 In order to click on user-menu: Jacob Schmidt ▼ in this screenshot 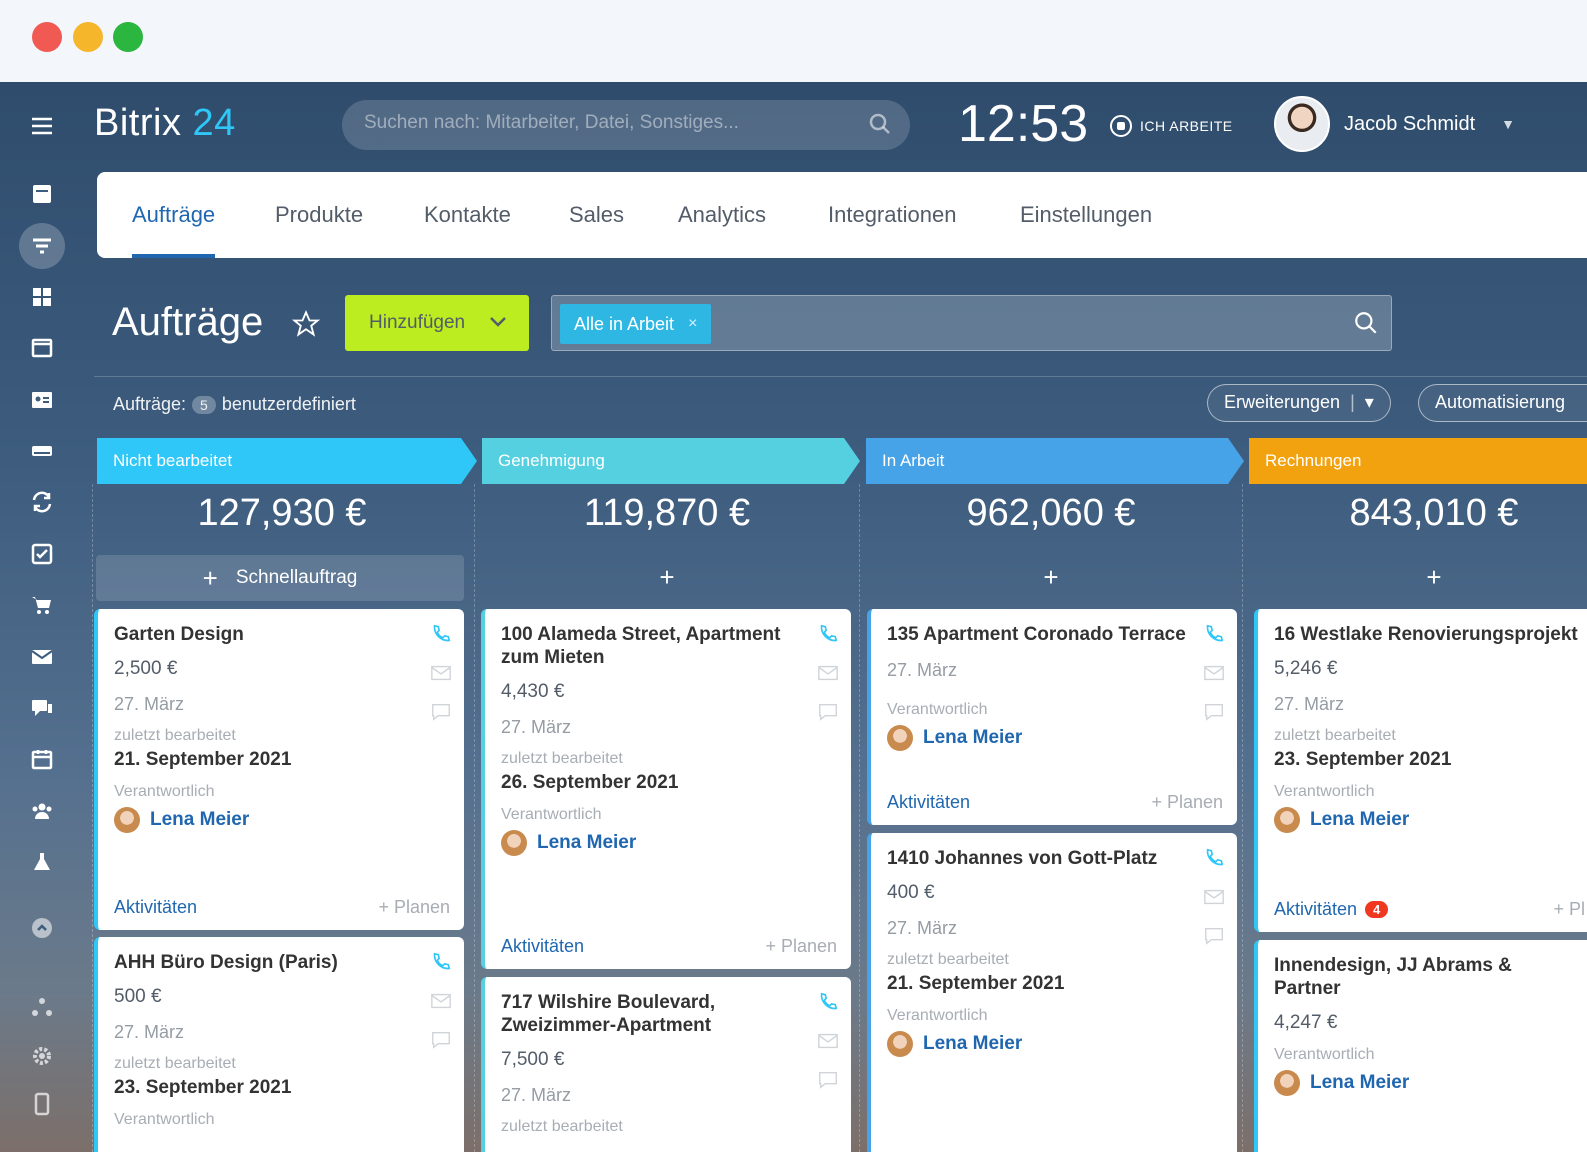, I will do `click(1394, 124)`.